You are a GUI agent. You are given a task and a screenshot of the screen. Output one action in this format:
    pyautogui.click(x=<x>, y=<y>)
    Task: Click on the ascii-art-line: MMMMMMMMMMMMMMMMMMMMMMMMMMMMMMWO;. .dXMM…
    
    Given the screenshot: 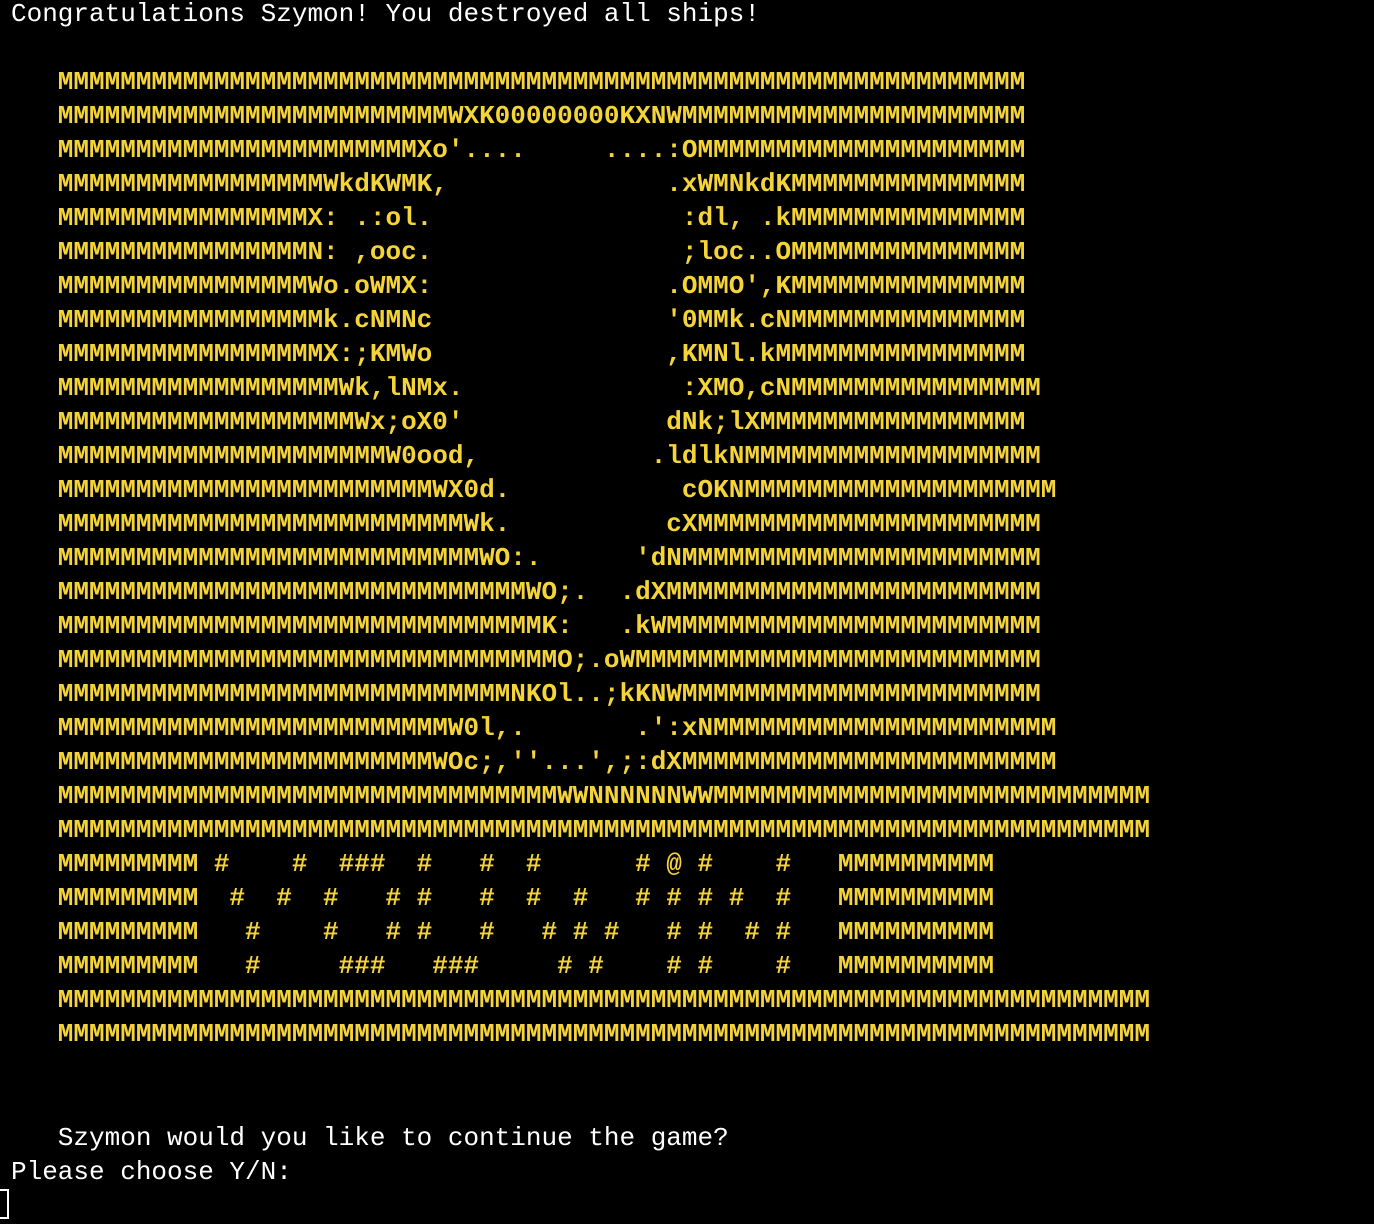 What is the action you would take?
    pyautogui.click(x=526, y=592)
    